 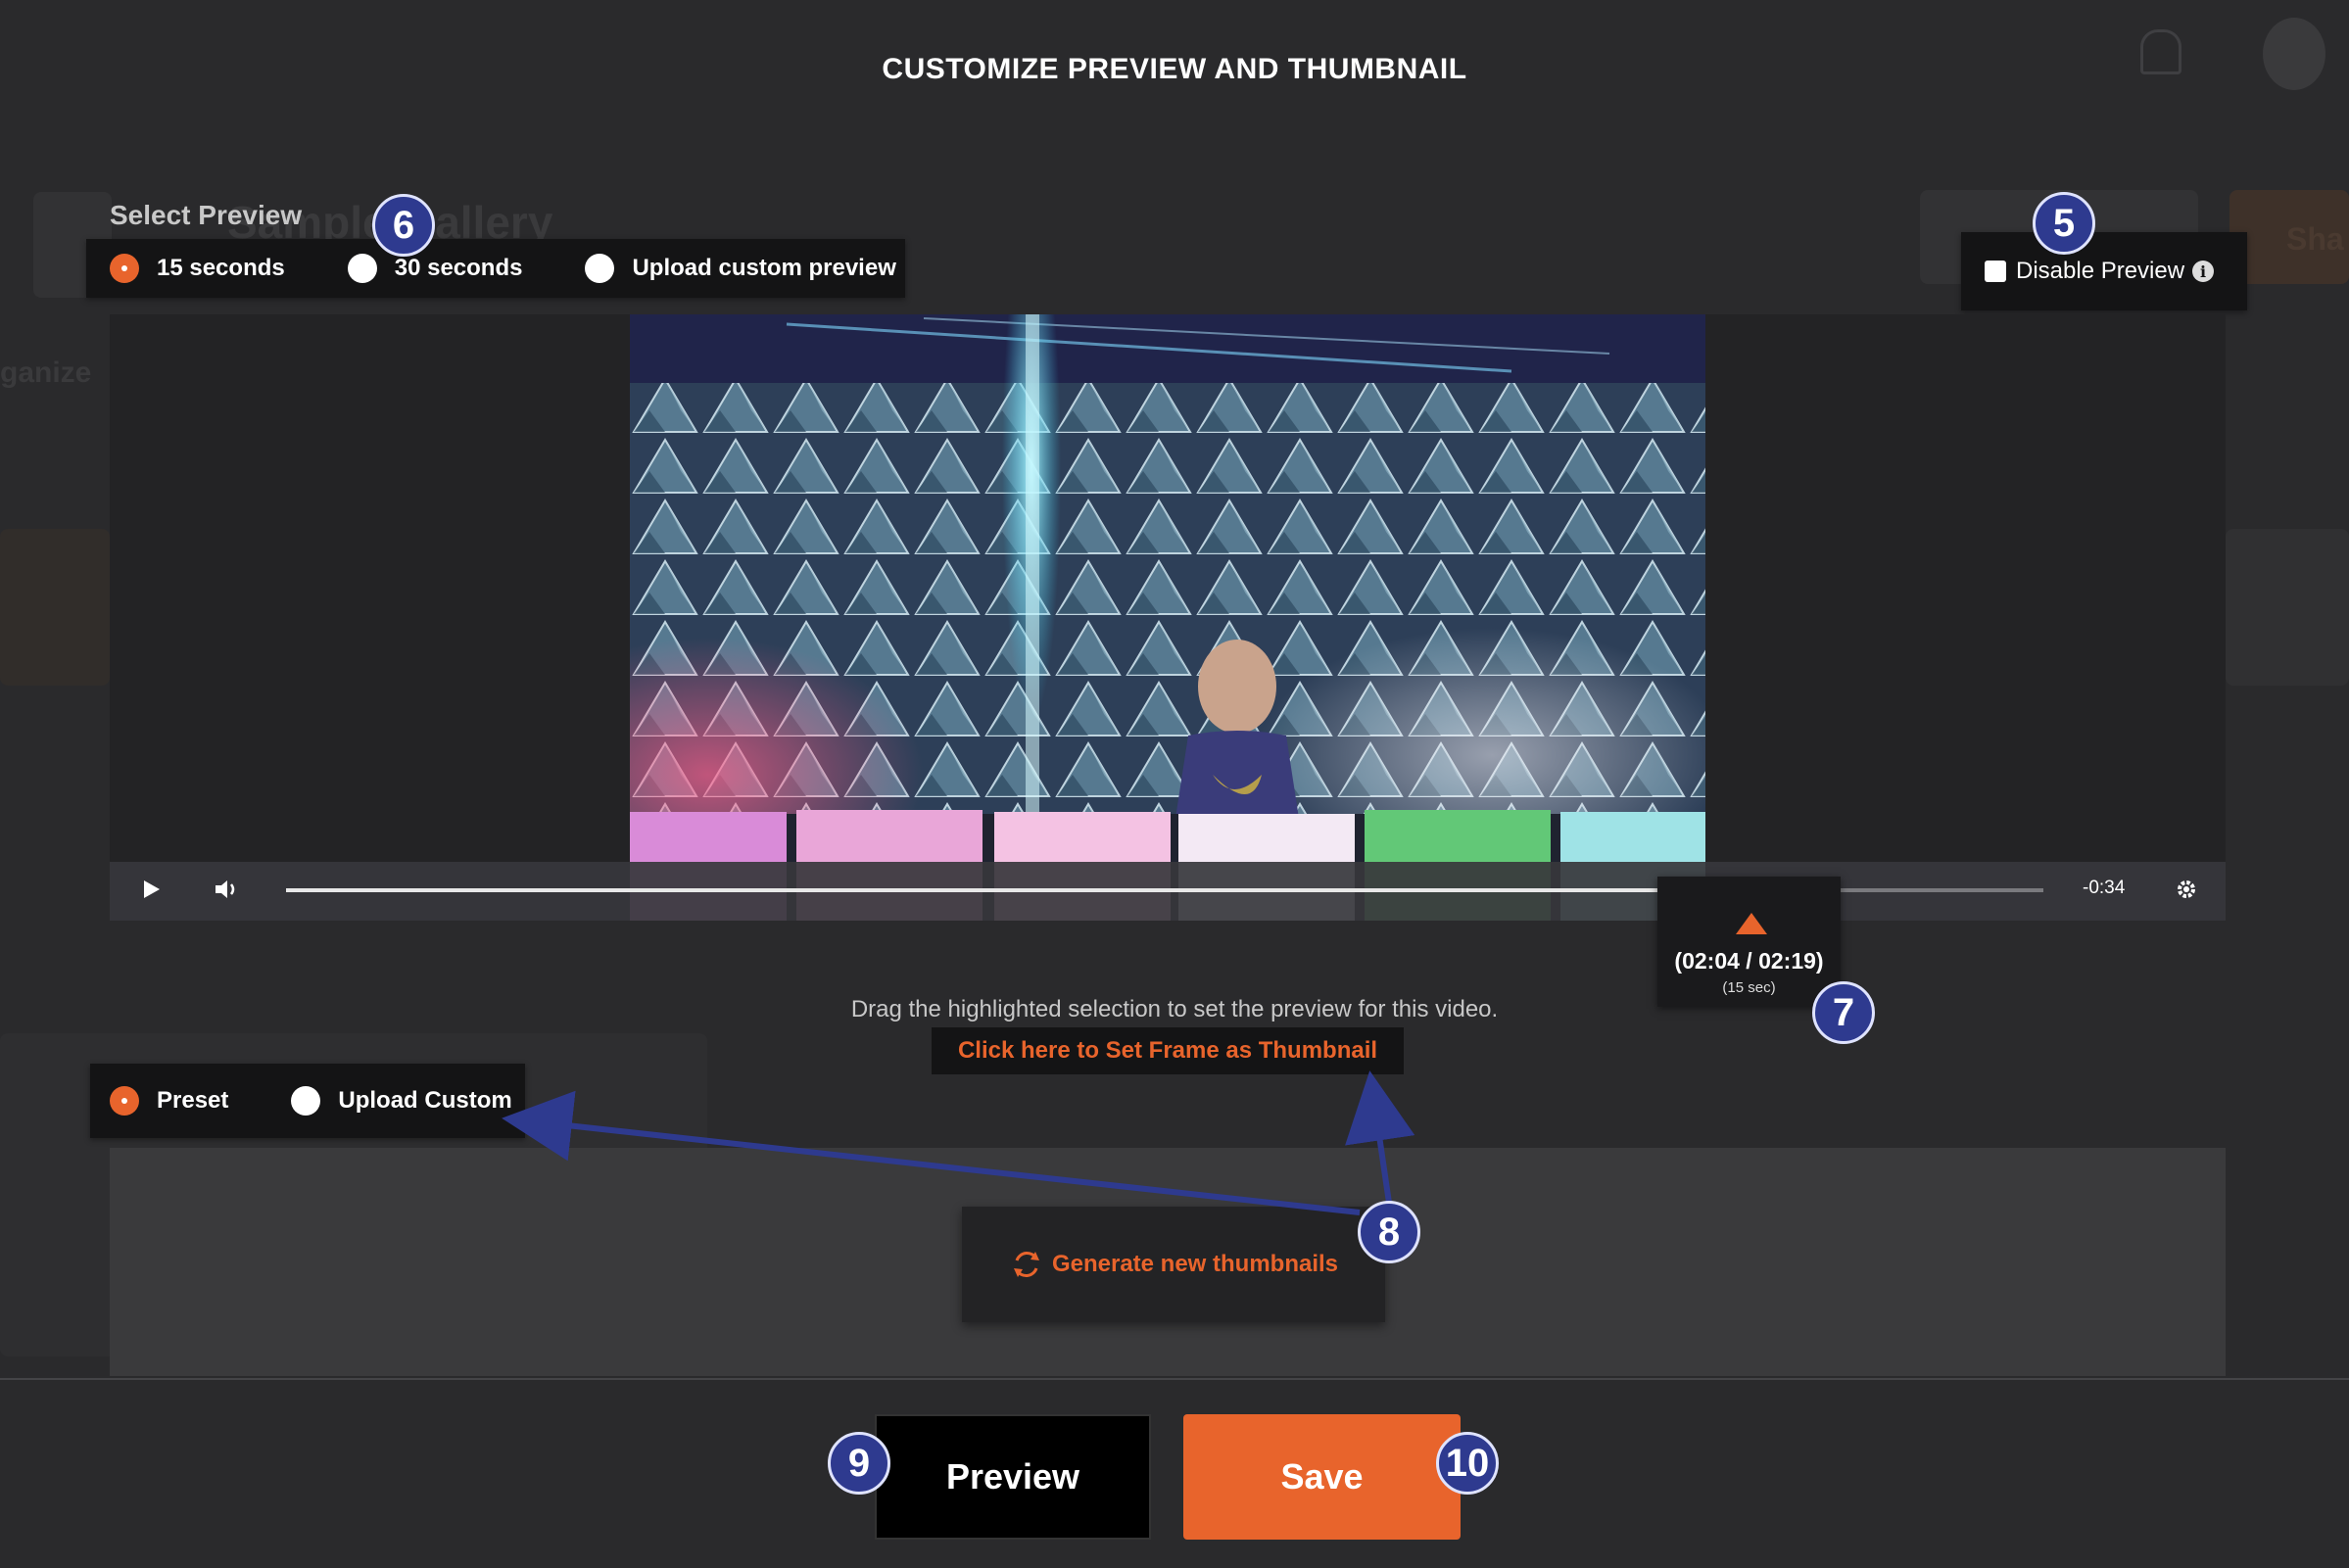 What do you see at coordinates (1467, 1463) in the screenshot?
I see `callout-badge-10: 10` at bounding box center [1467, 1463].